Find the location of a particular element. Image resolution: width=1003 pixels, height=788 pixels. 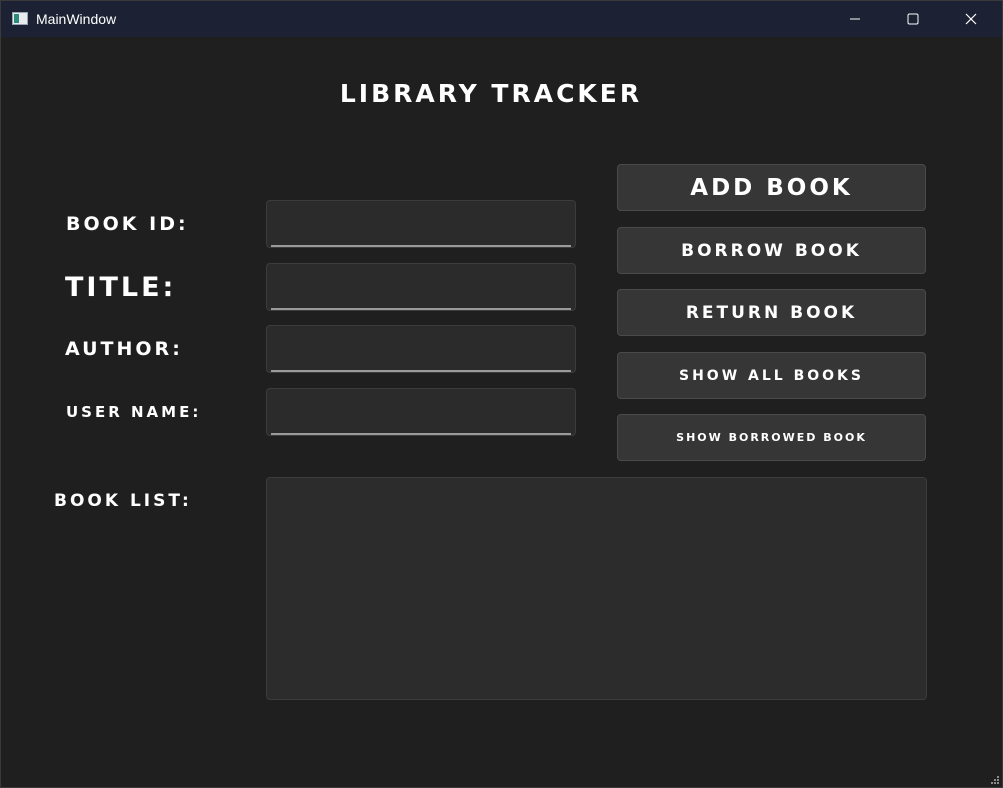

title-input is located at coordinates (421, 287).